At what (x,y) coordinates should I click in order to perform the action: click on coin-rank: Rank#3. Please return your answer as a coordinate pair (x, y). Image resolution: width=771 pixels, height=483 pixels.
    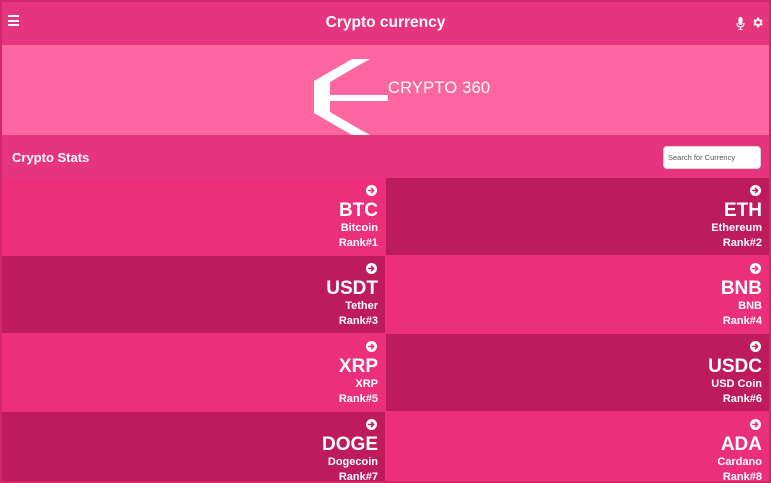
    Looking at the image, I should click on (358, 321).